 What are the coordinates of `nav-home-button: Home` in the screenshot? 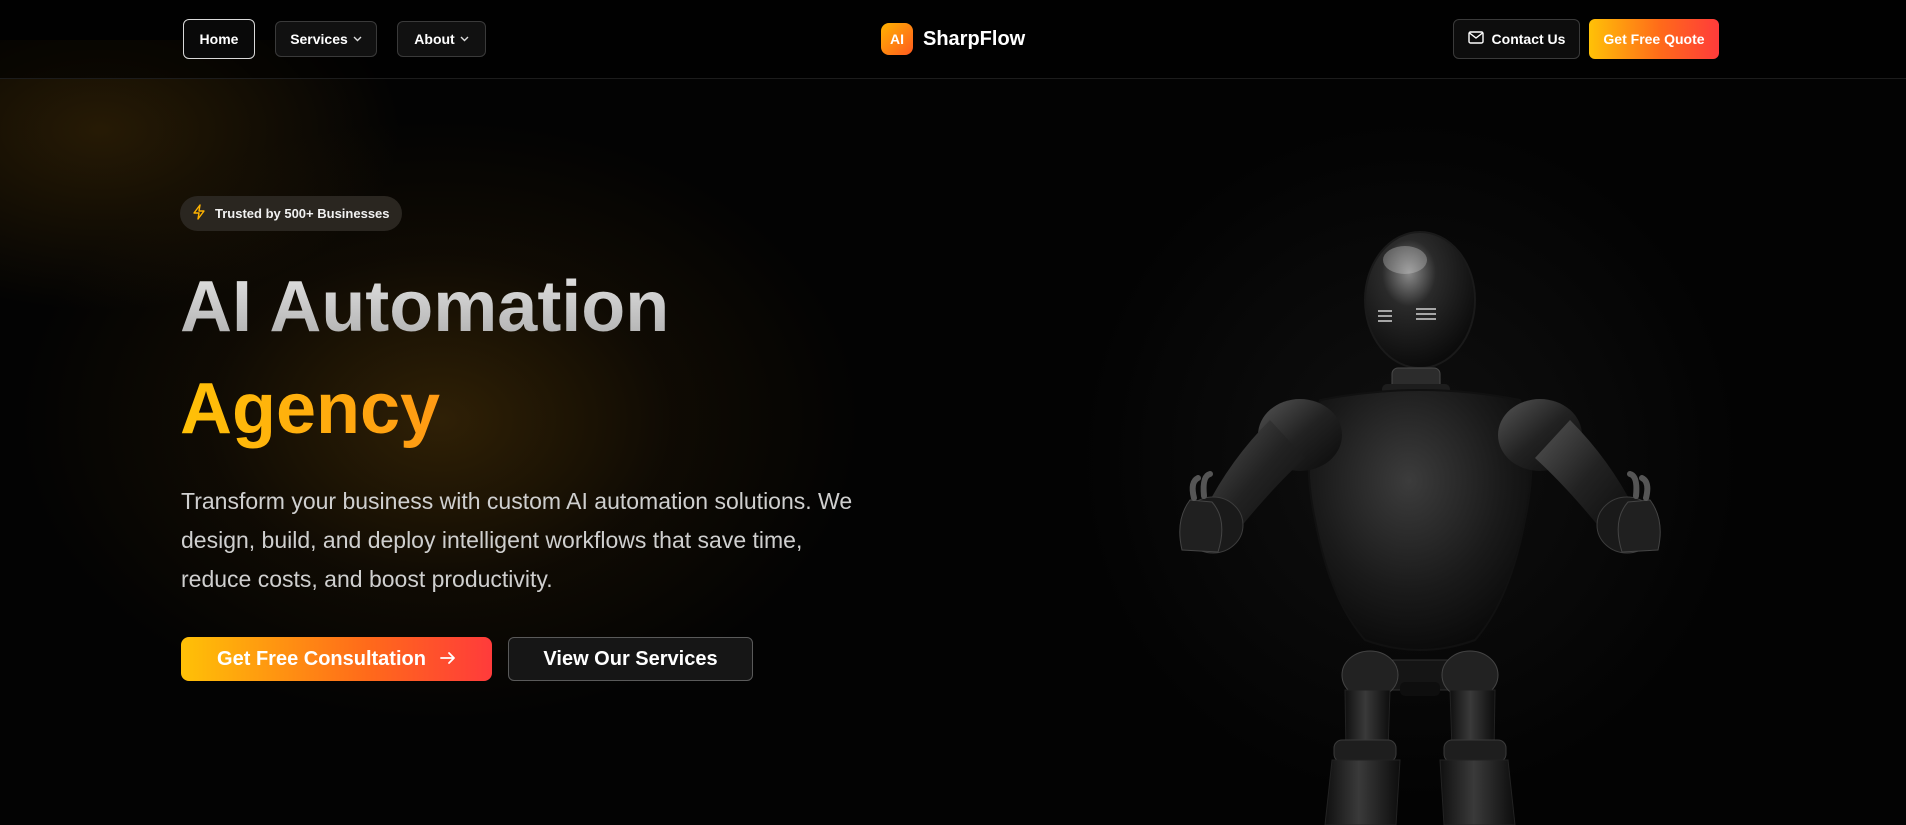 It's located at (219, 39).